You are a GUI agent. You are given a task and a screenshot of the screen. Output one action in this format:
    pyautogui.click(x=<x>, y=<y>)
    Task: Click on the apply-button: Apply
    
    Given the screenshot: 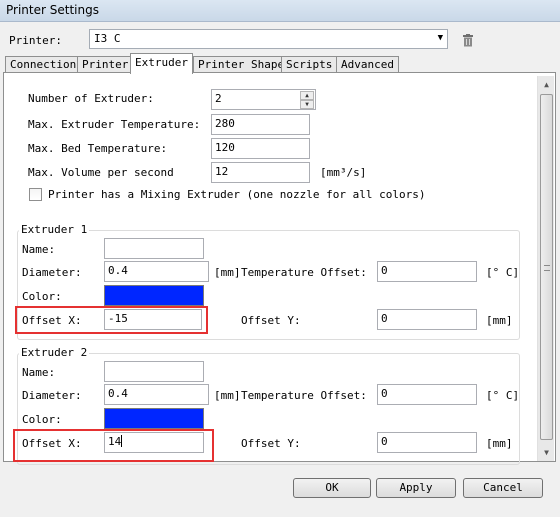 What is the action you would take?
    pyautogui.click(x=416, y=488)
    